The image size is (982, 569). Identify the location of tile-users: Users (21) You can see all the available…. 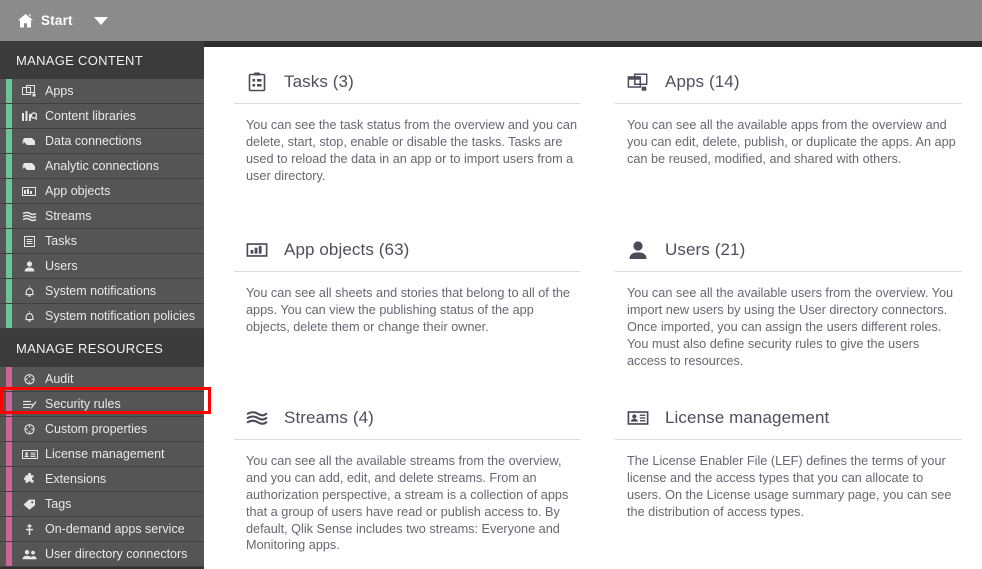
(790, 311).